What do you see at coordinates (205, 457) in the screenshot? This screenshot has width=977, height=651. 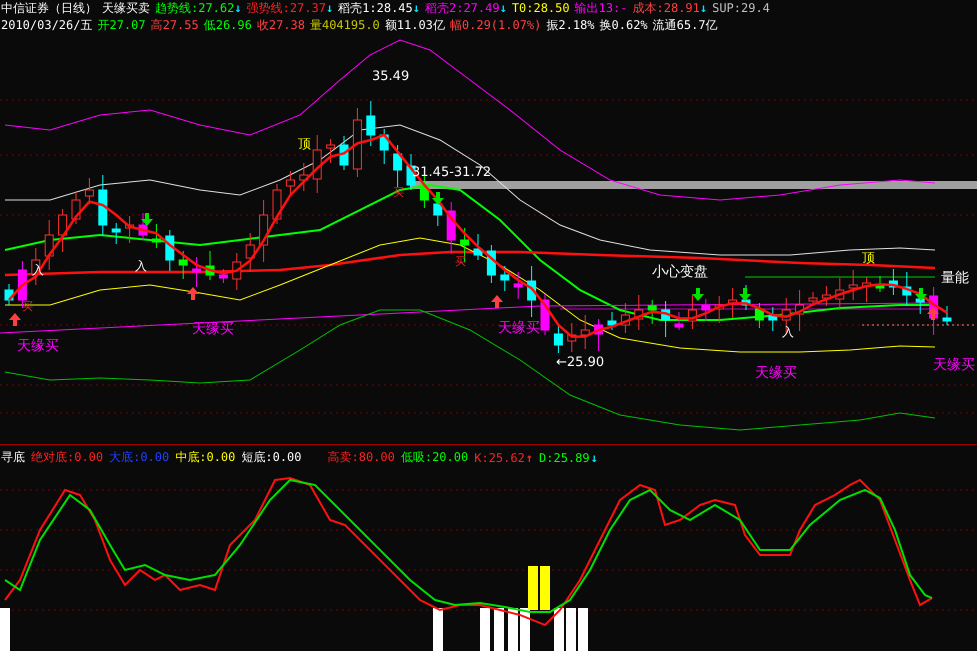 I see `oscillator-reading: 中底:0.00` at bounding box center [205, 457].